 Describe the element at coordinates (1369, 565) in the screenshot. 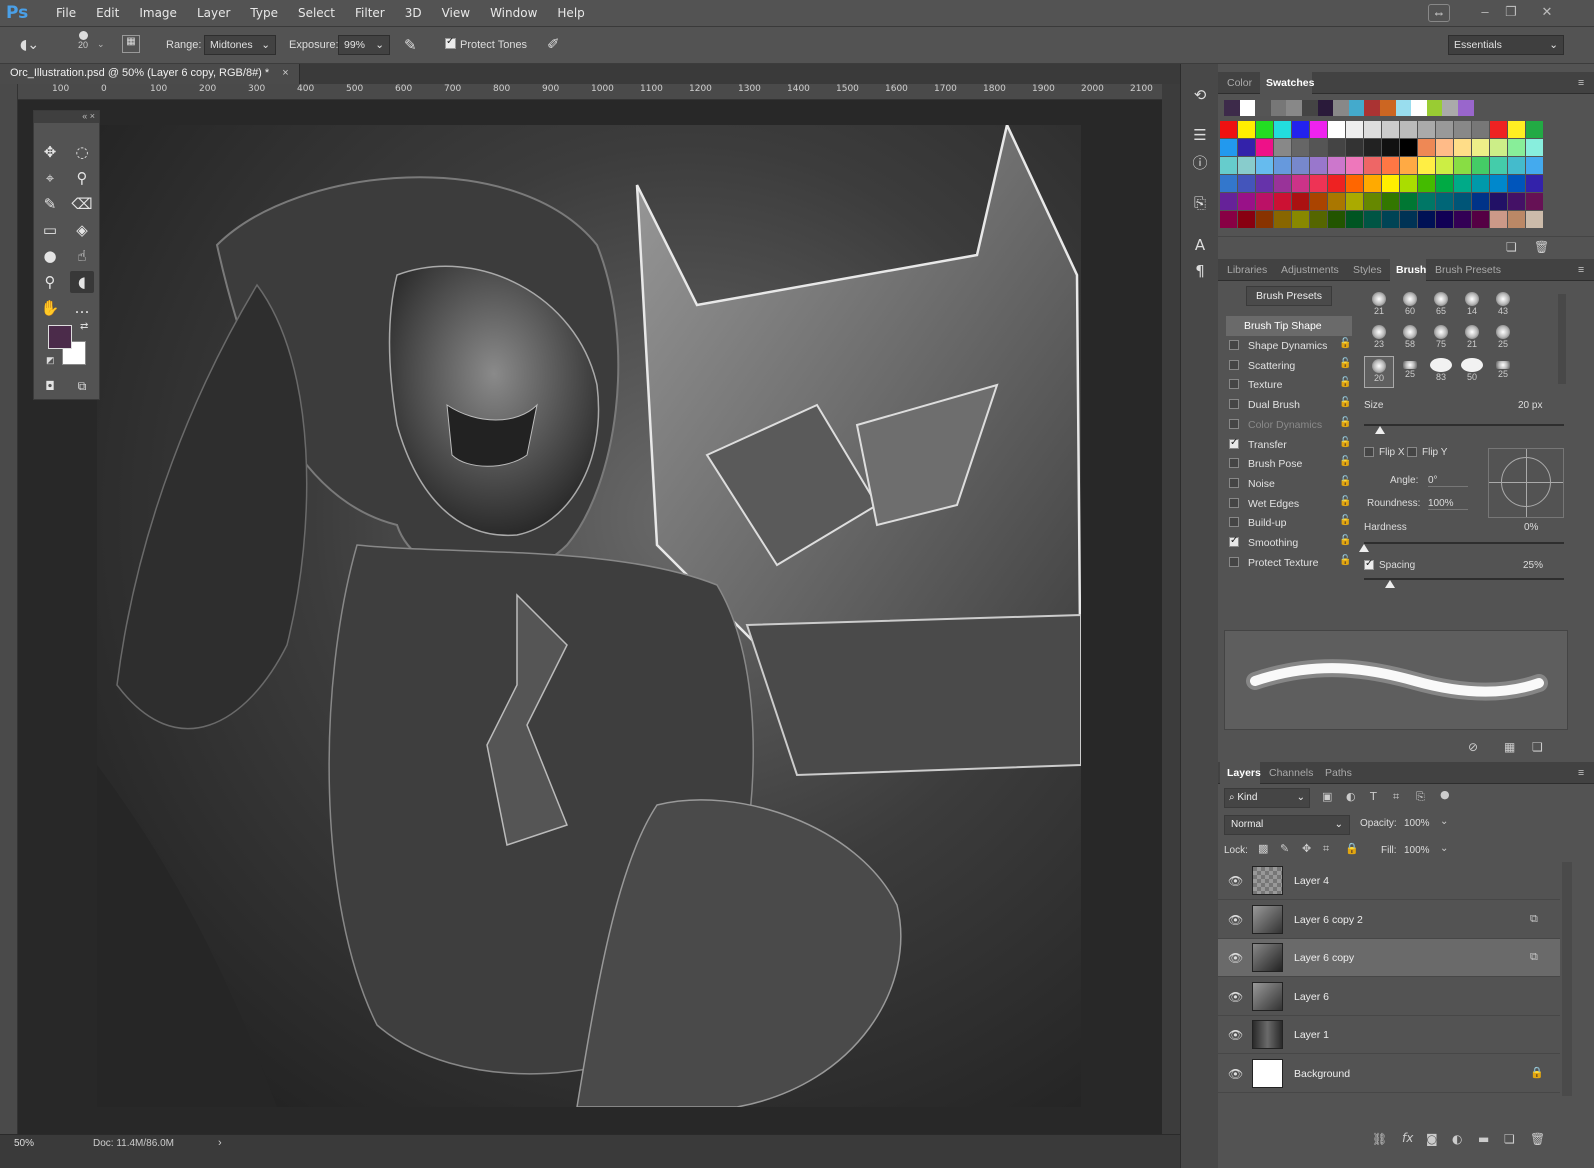

I see `spacing-checkbox` at that location.